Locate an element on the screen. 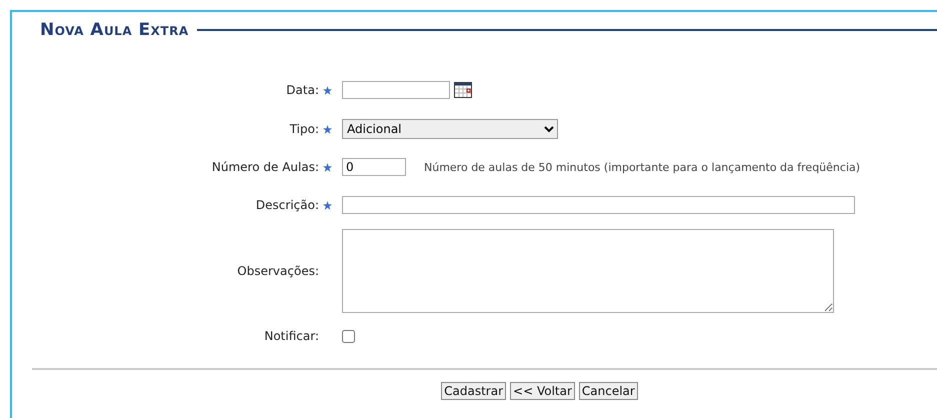 The image size is (937, 418). description-field is located at coordinates (598, 205).